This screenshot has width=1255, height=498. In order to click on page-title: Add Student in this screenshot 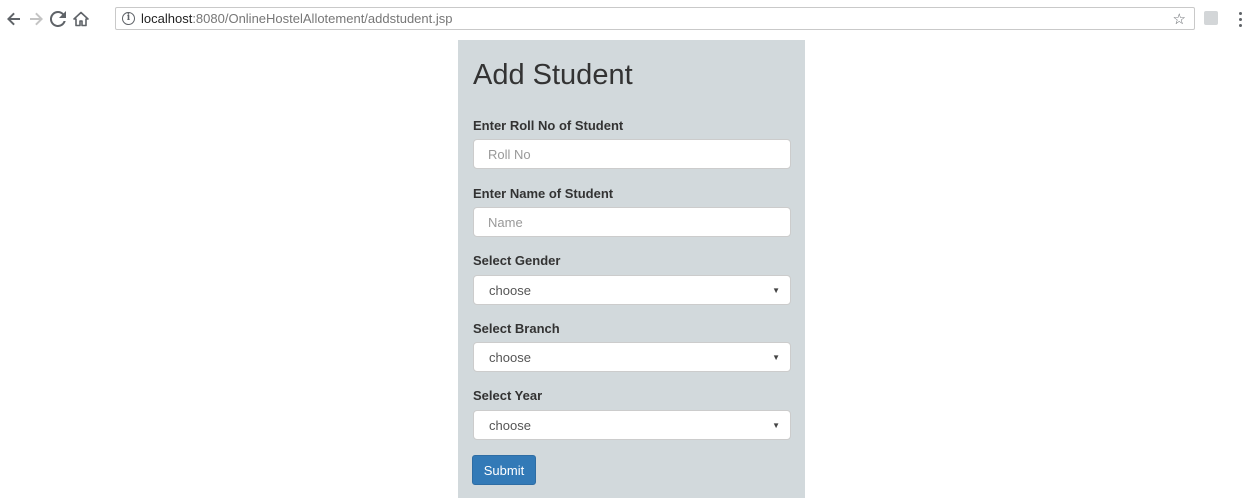, I will do `click(553, 75)`.